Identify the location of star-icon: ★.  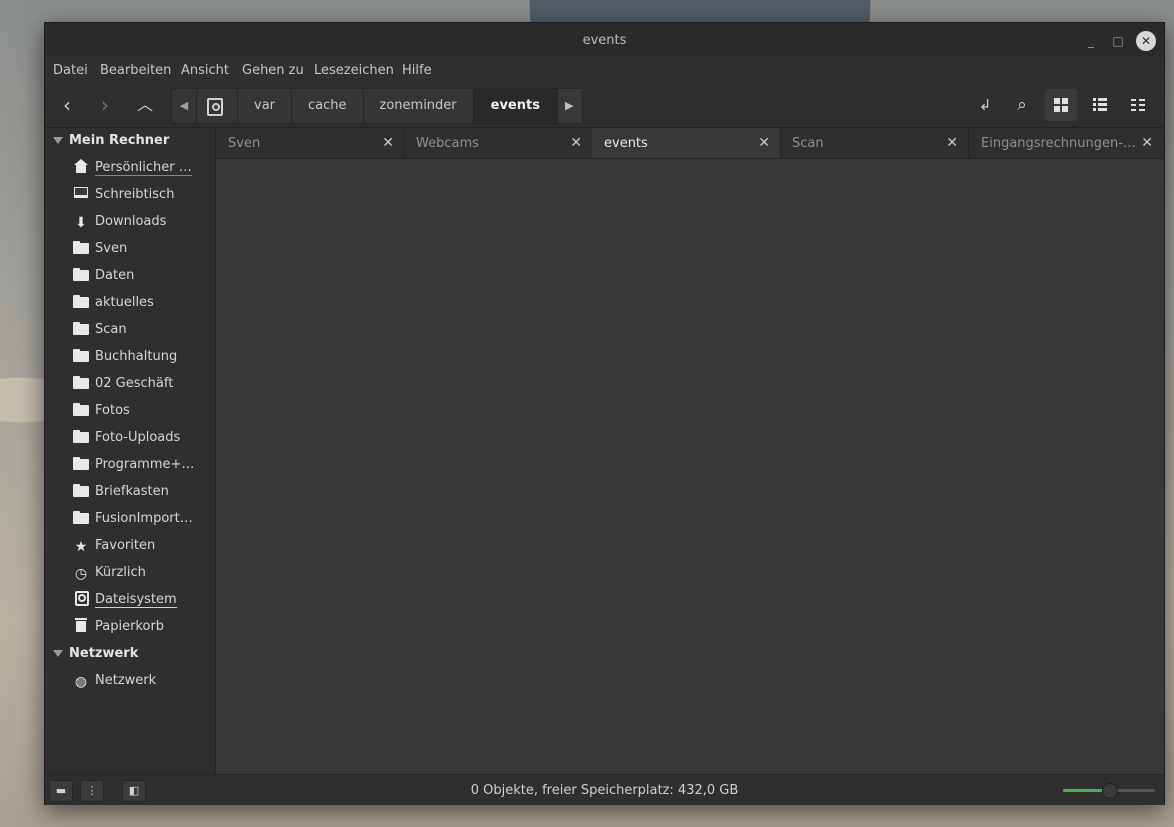
(81, 547).